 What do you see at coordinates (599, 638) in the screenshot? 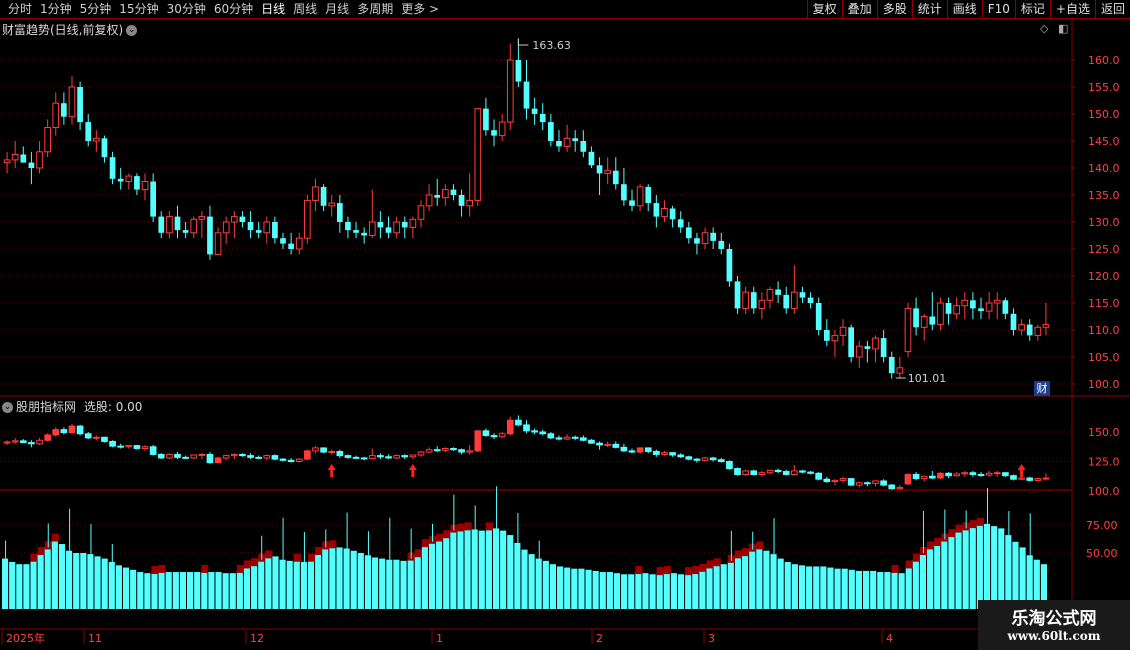
I see `date-label: 2` at bounding box center [599, 638].